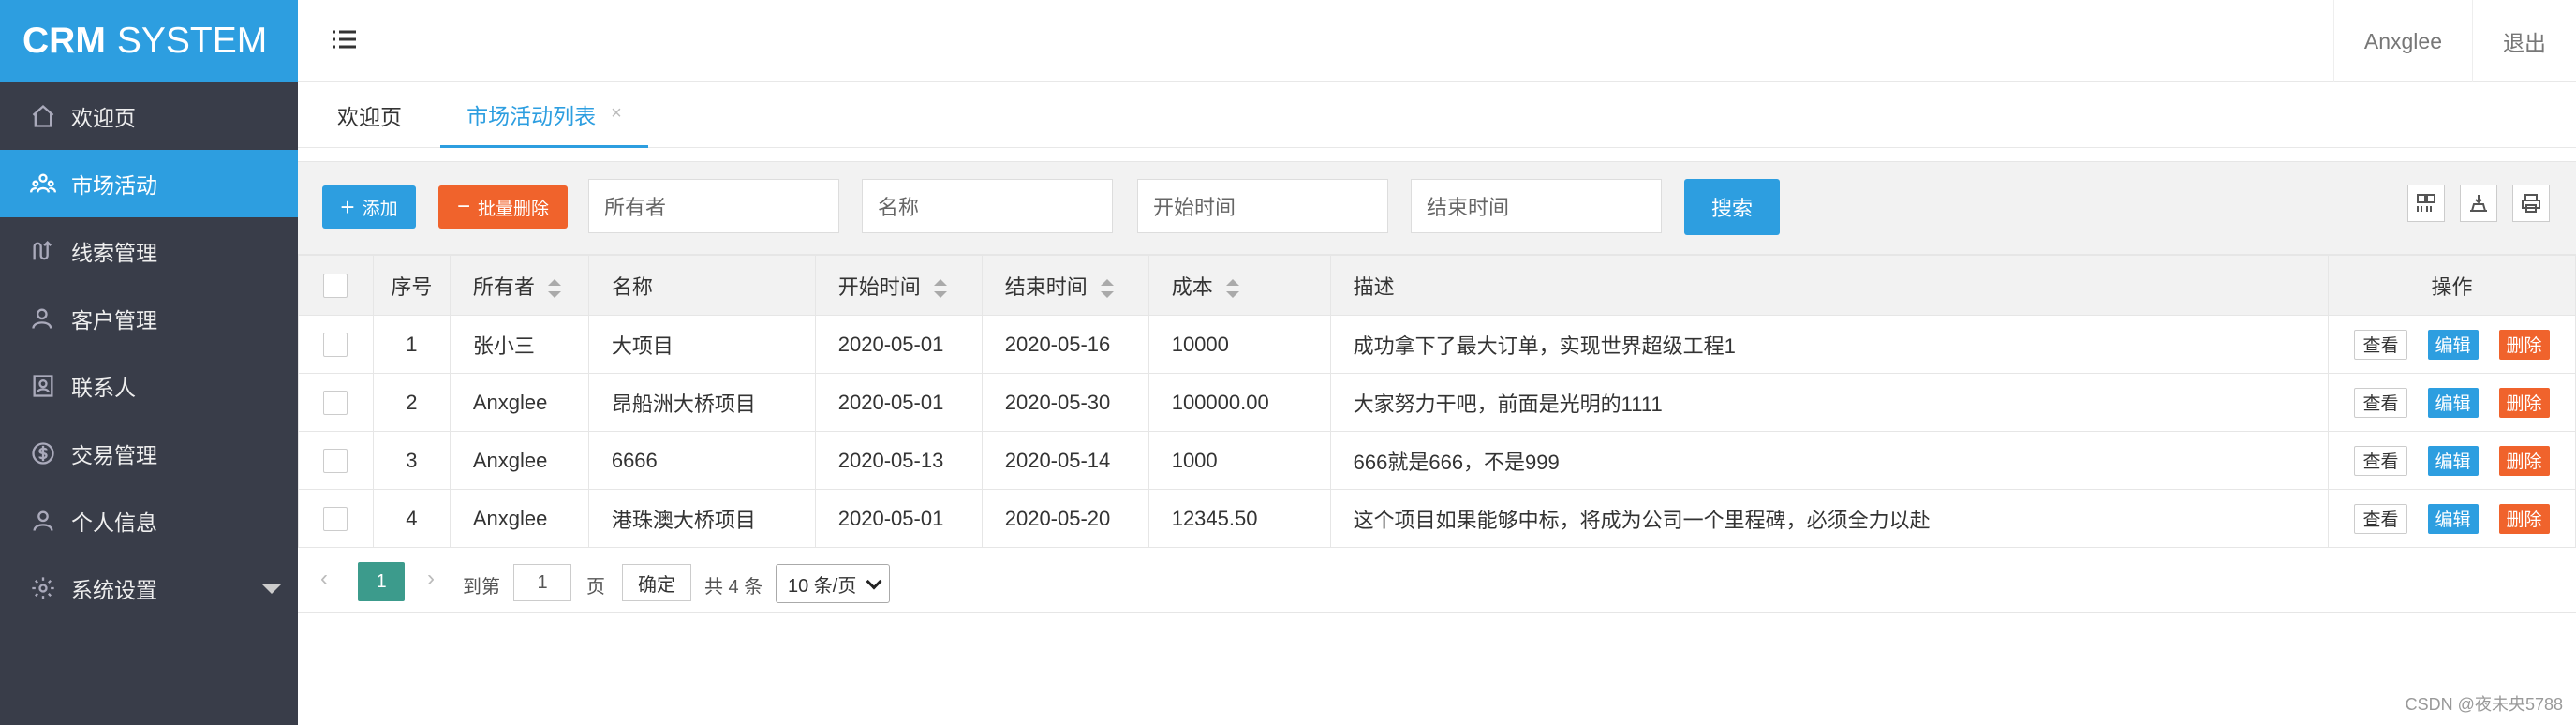 This screenshot has width=2576, height=725. I want to click on next-page-icon: ›, so click(431, 579).